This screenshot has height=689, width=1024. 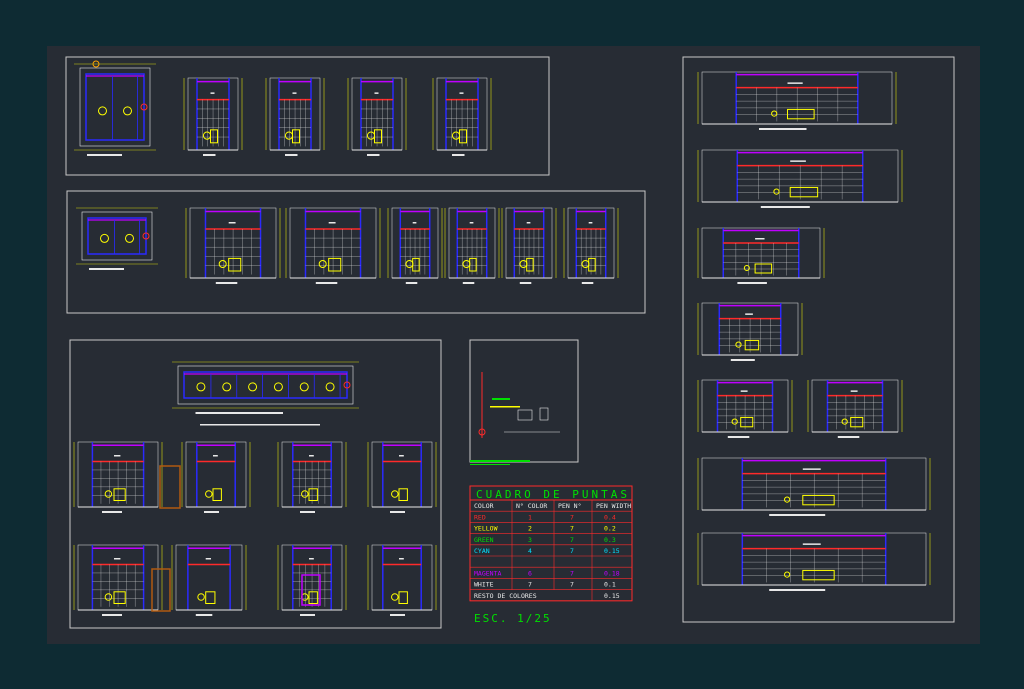 What do you see at coordinates (515, 418) in the screenshot?
I see `detail-view` at bounding box center [515, 418].